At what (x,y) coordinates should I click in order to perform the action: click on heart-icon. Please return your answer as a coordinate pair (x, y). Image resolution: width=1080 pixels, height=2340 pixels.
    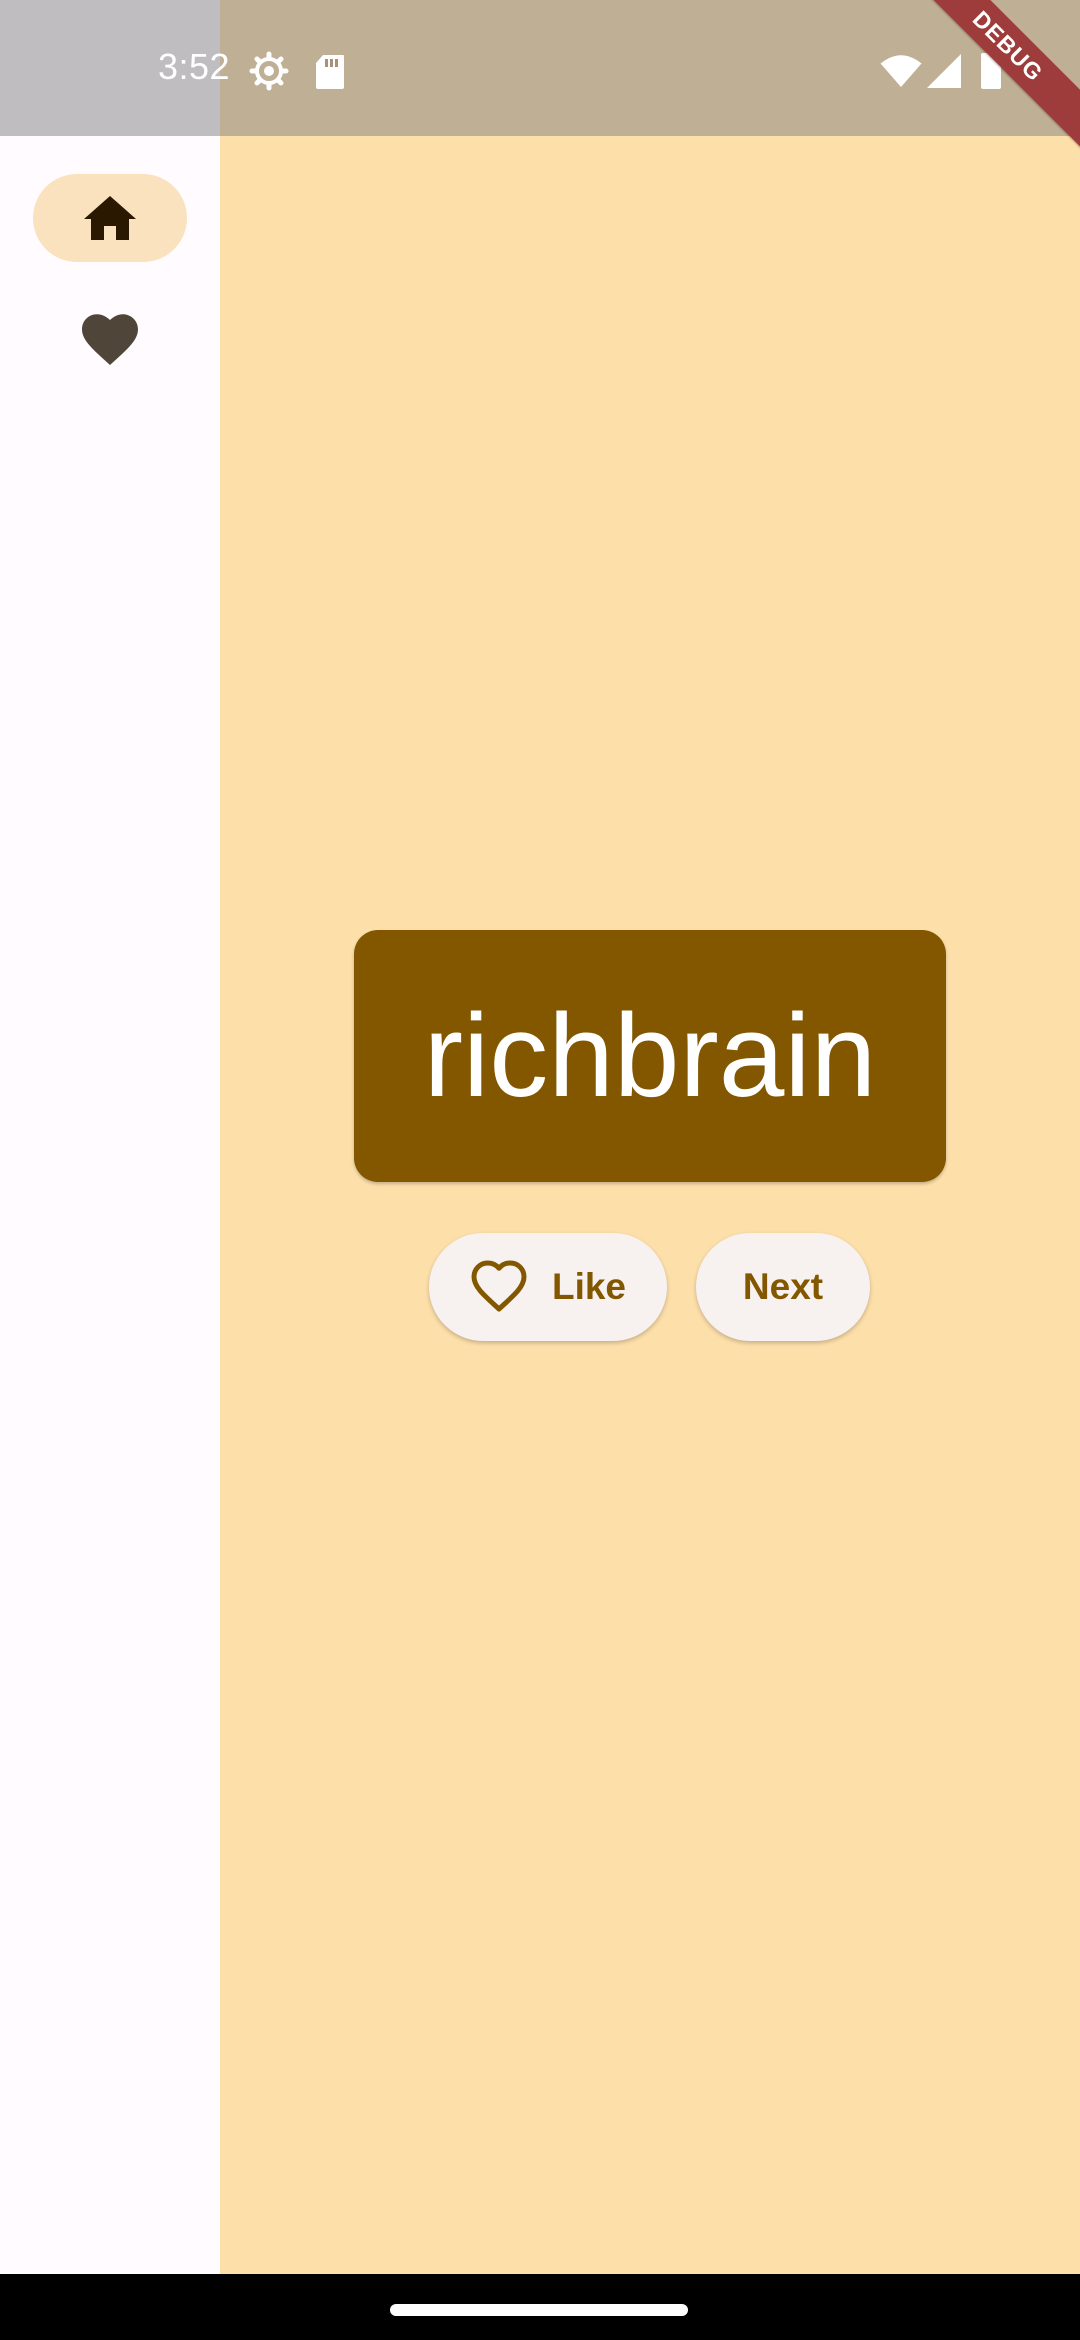
    Looking at the image, I should click on (110, 339).